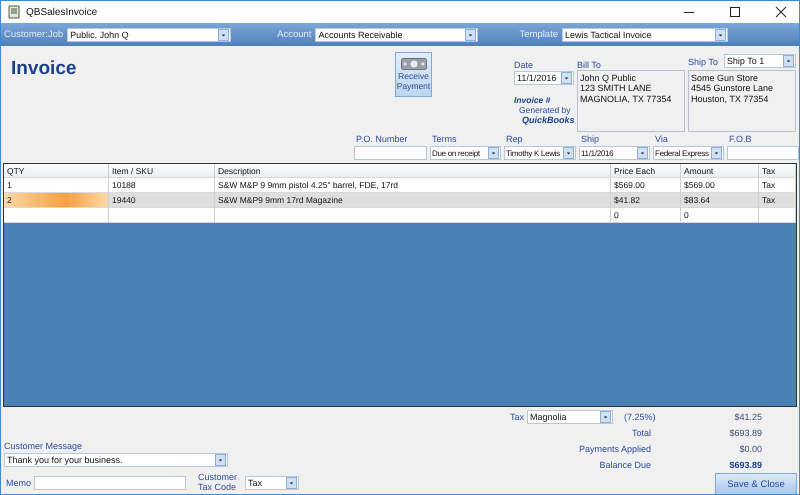 This screenshot has height=495, width=800. I want to click on customer-message-label: Customer Message, so click(44, 446).